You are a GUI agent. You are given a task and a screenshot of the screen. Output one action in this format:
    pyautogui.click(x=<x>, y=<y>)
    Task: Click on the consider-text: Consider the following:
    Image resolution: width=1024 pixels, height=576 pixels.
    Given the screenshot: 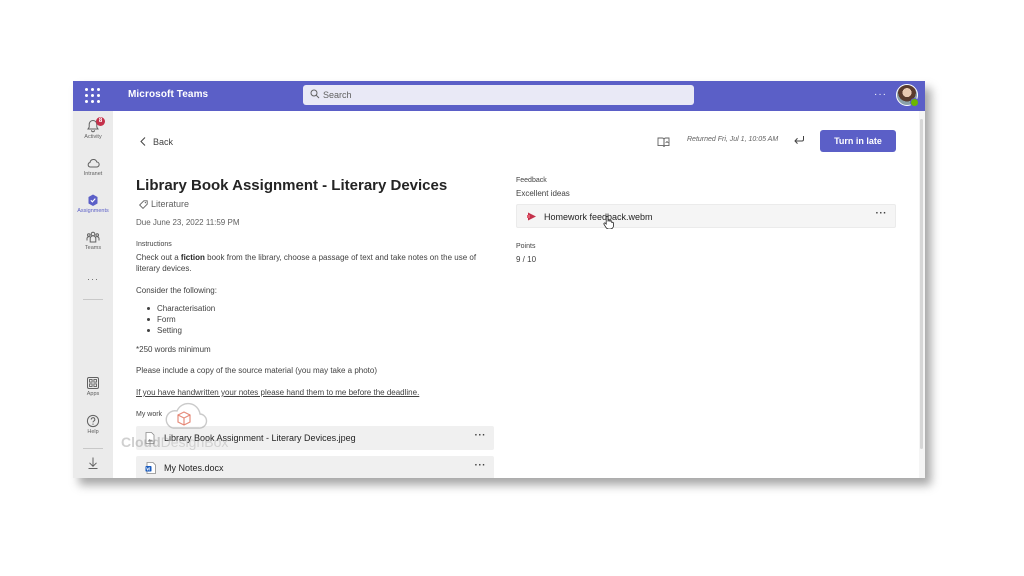 What is the action you would take?
    pyautogui.click(x=176, y=290)
    